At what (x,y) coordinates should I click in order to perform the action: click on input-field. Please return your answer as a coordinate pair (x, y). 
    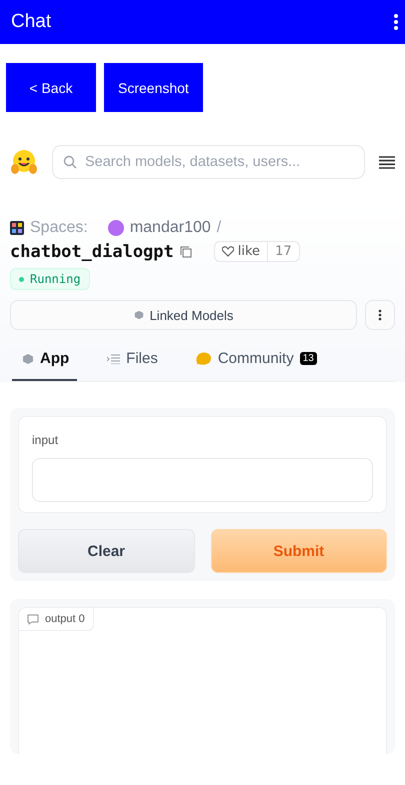
    Looking at the image, I should click on (202, 480).